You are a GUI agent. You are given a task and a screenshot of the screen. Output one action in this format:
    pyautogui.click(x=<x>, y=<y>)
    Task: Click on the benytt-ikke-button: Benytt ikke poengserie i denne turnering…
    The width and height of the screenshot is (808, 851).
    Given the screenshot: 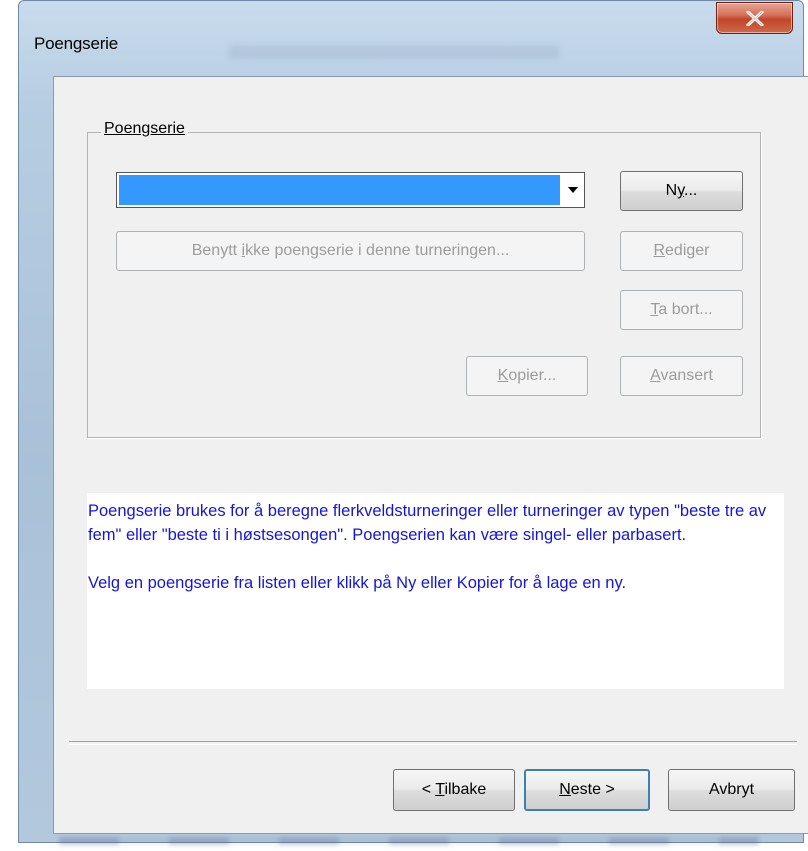 What is the action you would take?
    pyautogui.click(x=350, y=251)
    